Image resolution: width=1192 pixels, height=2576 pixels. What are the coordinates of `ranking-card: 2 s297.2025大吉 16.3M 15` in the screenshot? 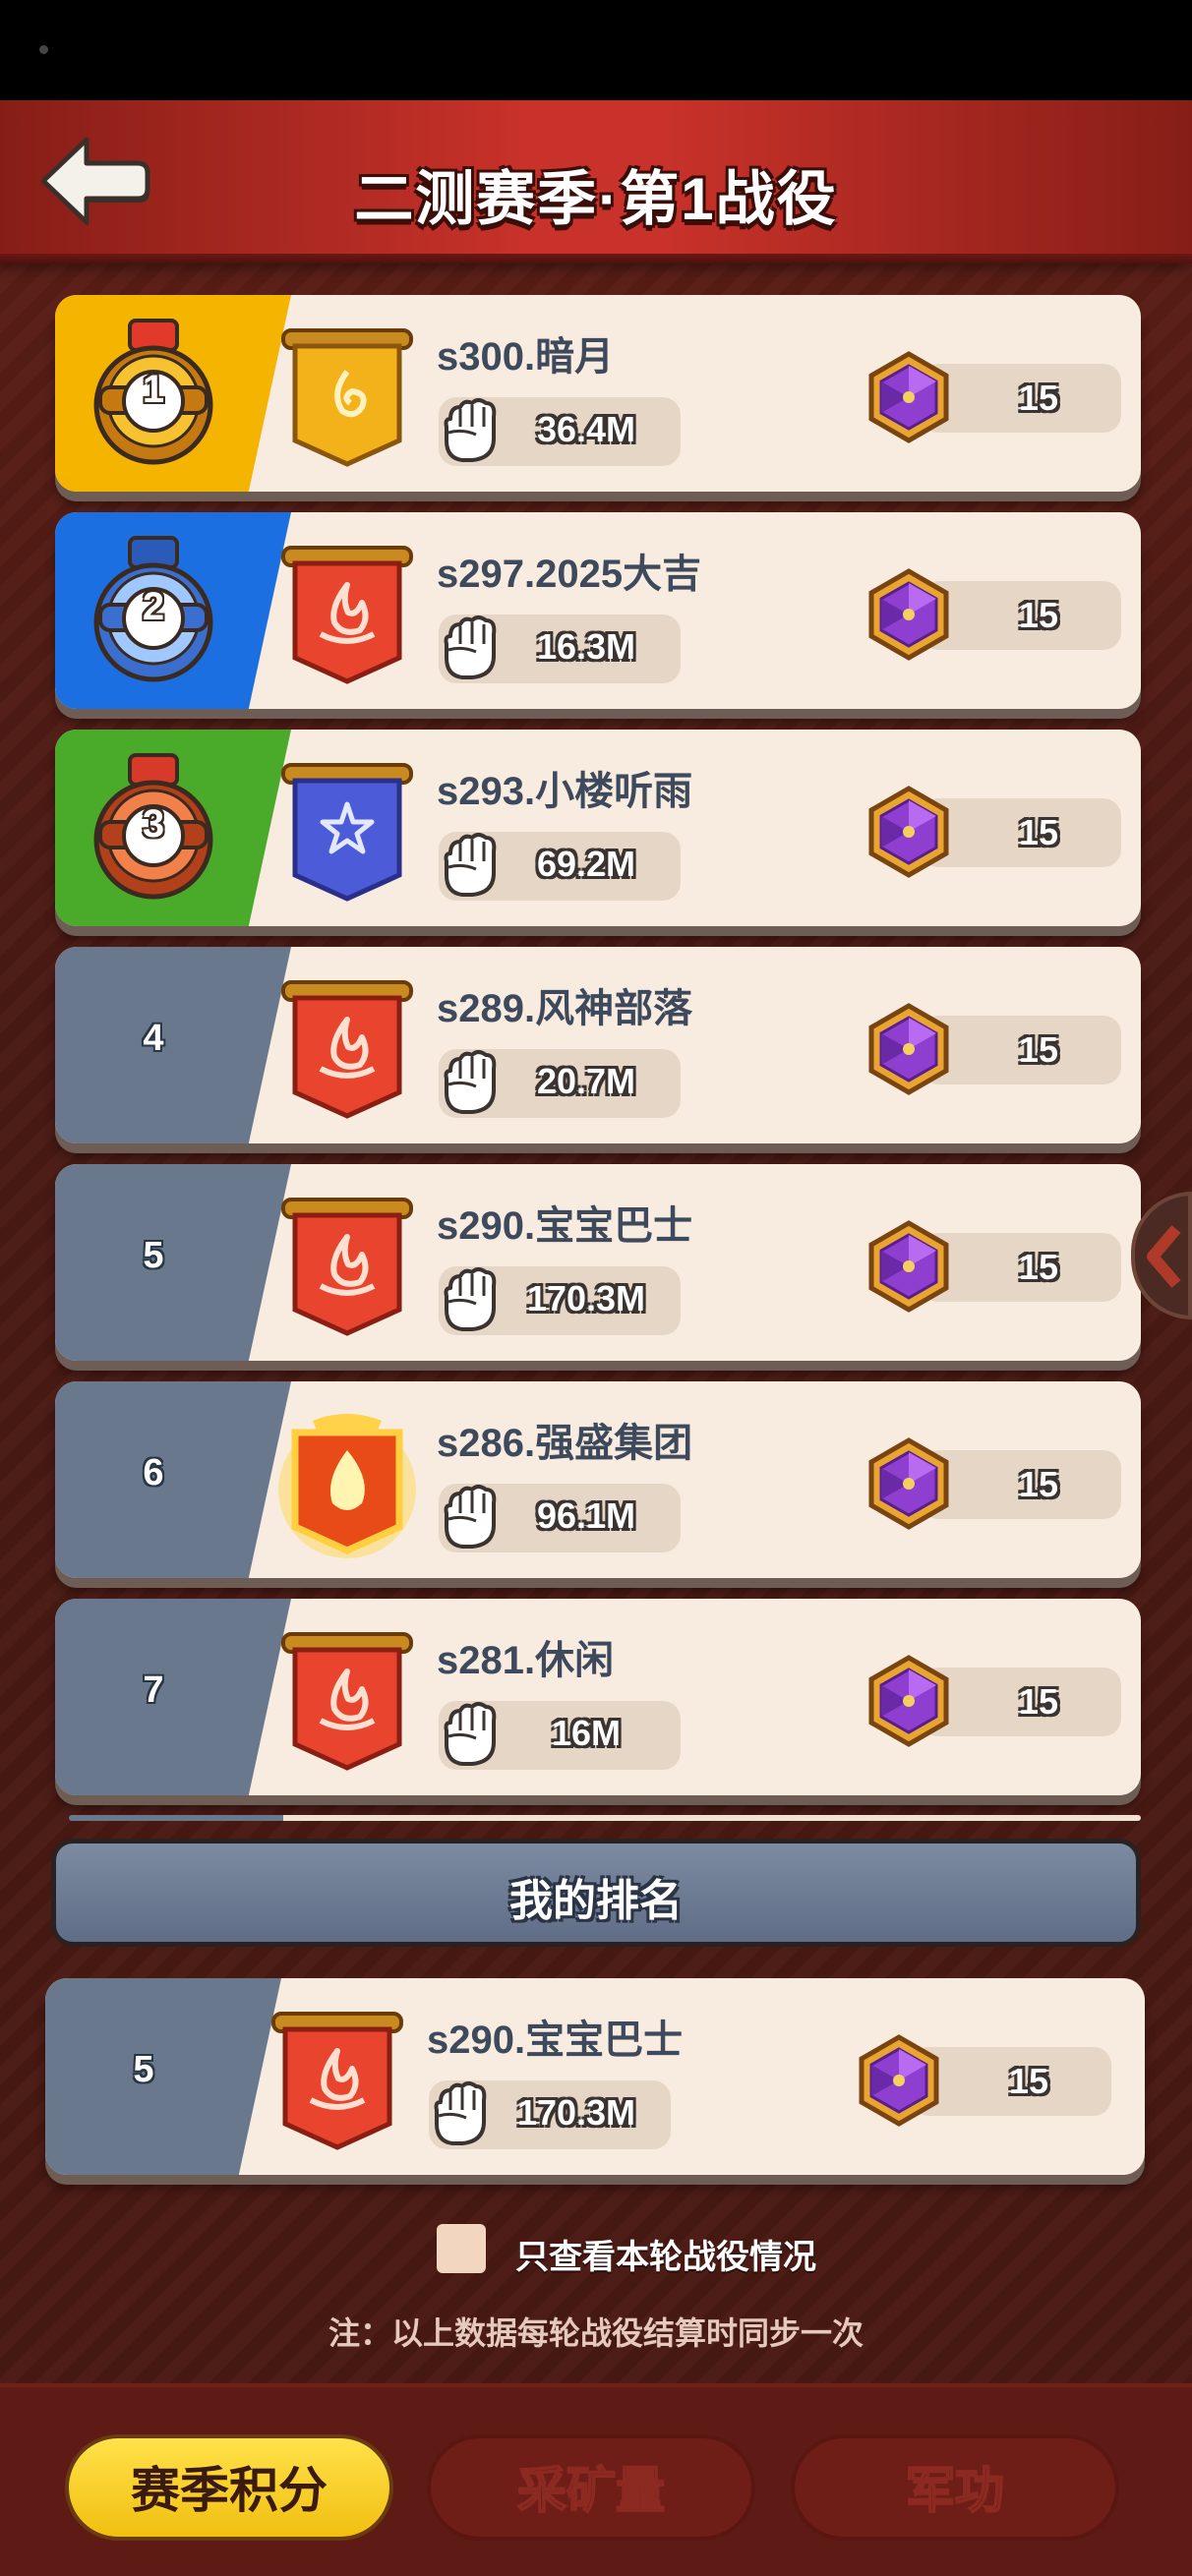 It's located at (598, 610).